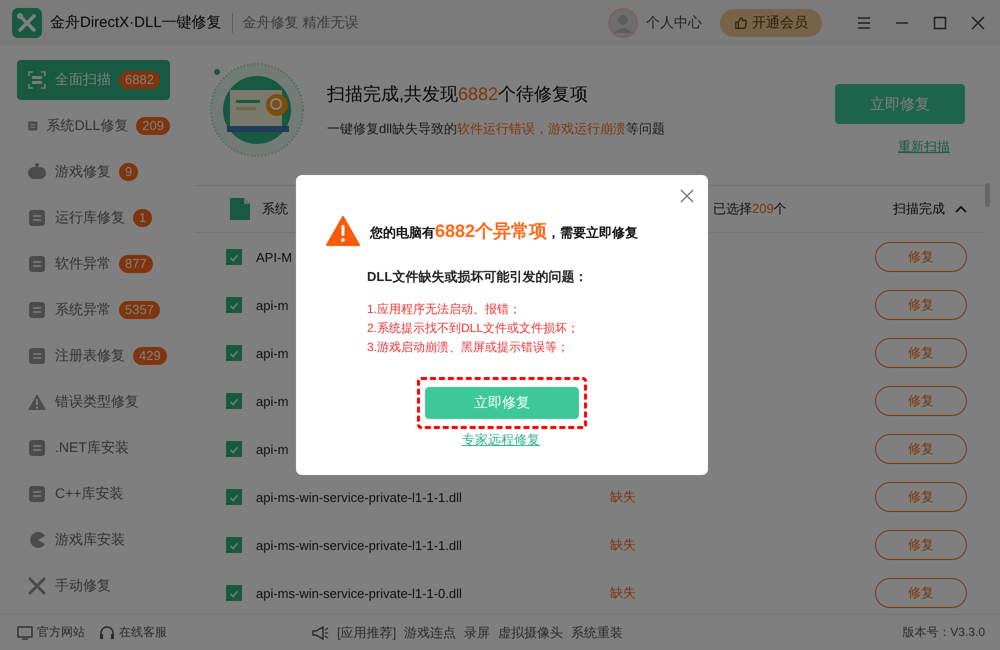  Describe the element at coordinates (674, 23) in the screenshot. I see `user-center-link: 个人中心` at that location.